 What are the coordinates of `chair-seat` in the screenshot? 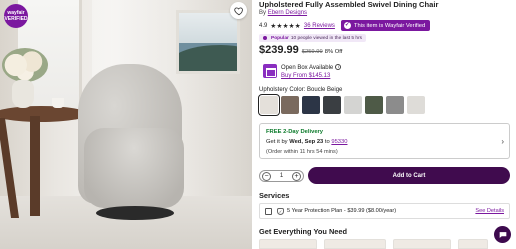 It's located at (134, 168).